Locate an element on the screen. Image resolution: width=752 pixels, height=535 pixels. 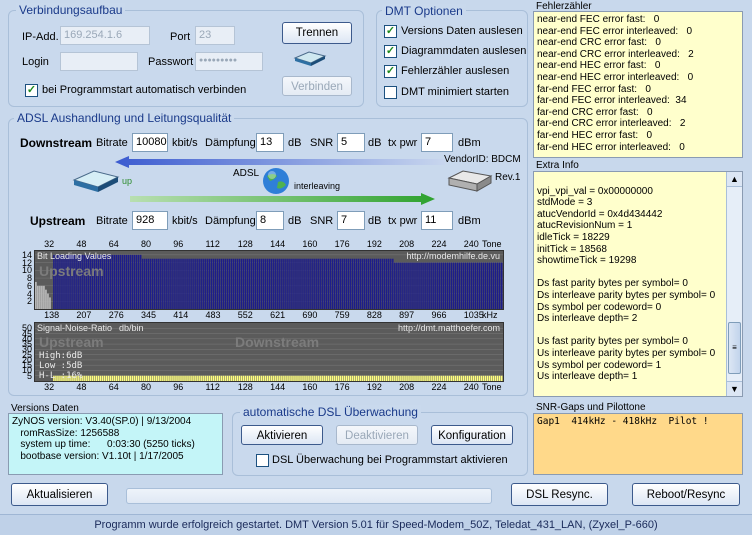
dslam-icon is located at coordinates (470, 181).